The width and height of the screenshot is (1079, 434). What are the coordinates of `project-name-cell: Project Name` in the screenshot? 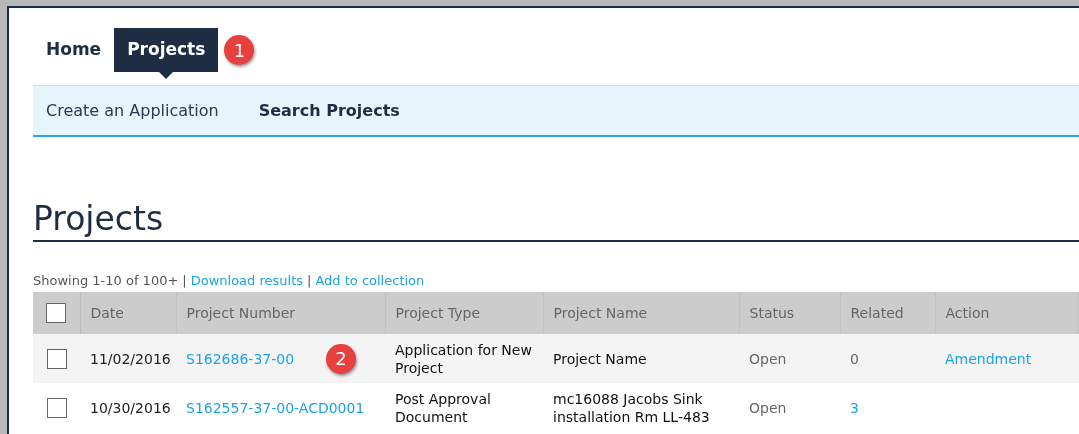 It's located at (600, 358).